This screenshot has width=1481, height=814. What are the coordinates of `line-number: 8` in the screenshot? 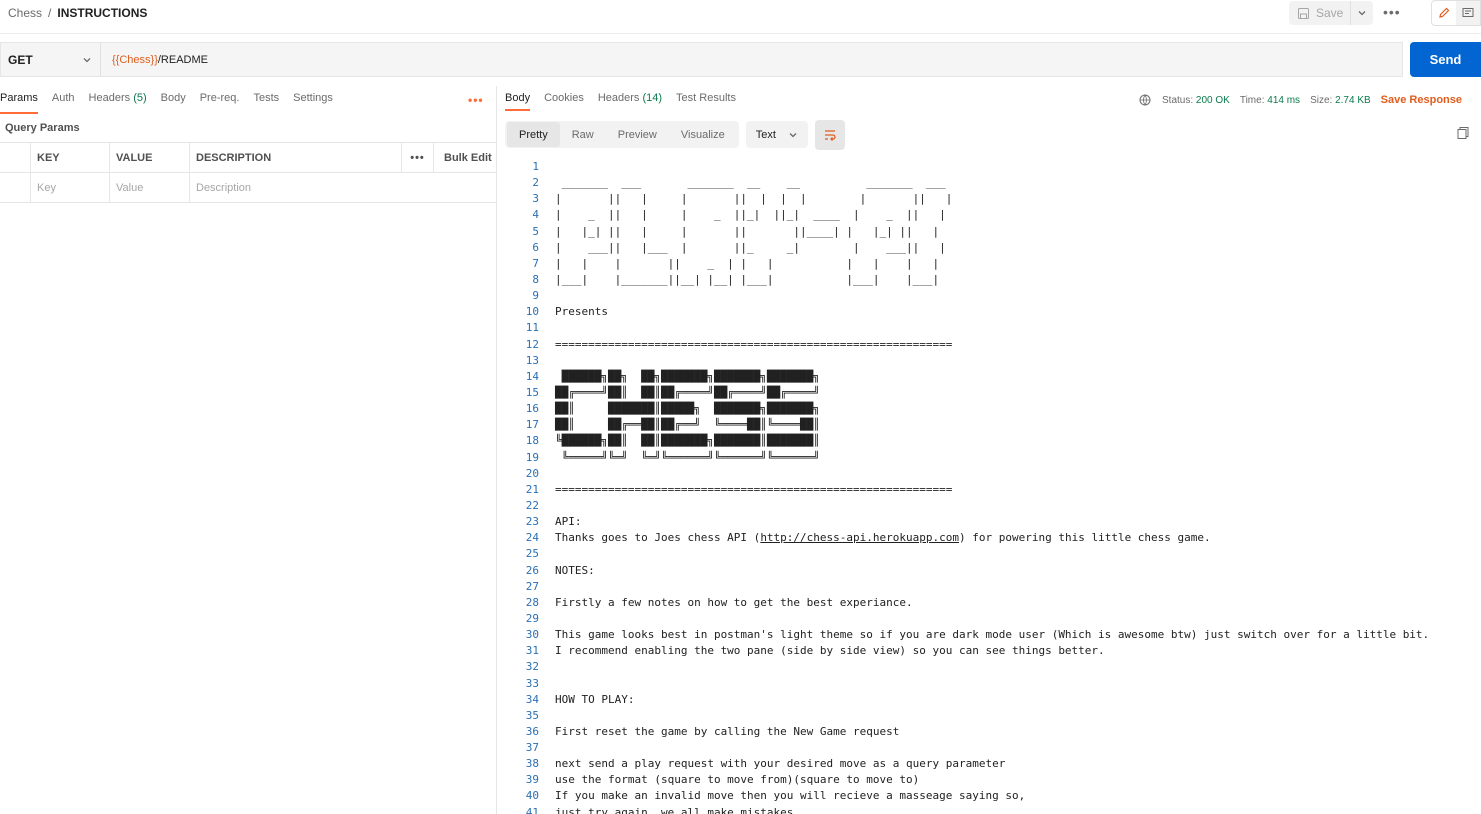 It's located at (535, 279).